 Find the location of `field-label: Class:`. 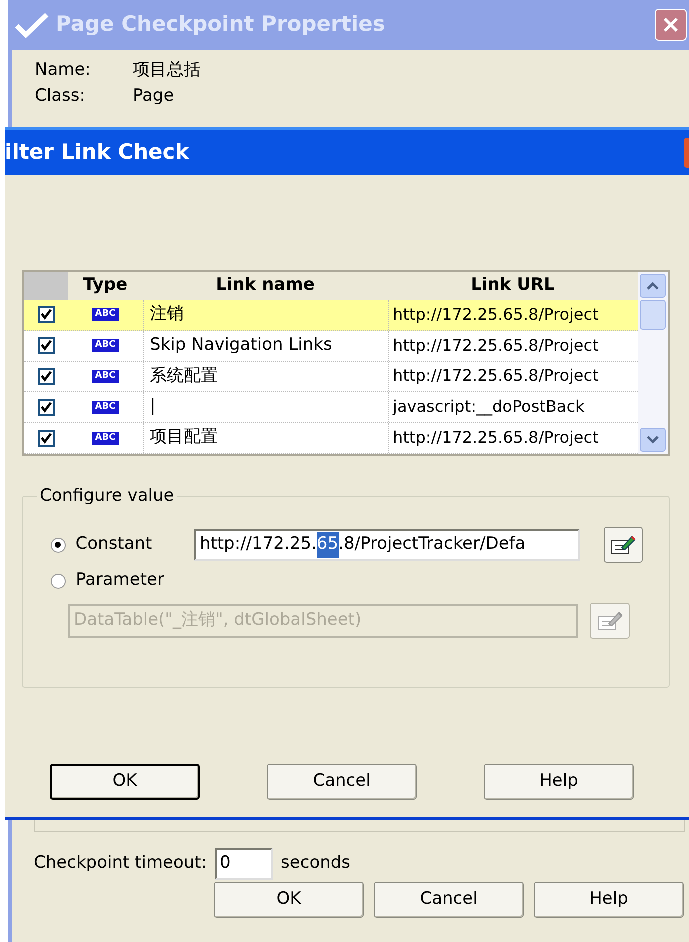

field-label: Class: is located at coordinates (60, 96).